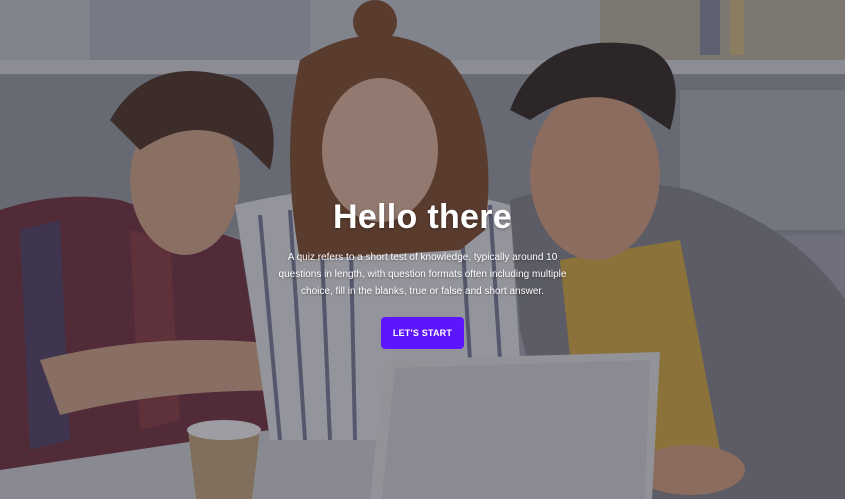 Image resolution: width=845 pixels, height=499 pixels. I want to click on lets-start-button: LET'S START, so click(422, 333).